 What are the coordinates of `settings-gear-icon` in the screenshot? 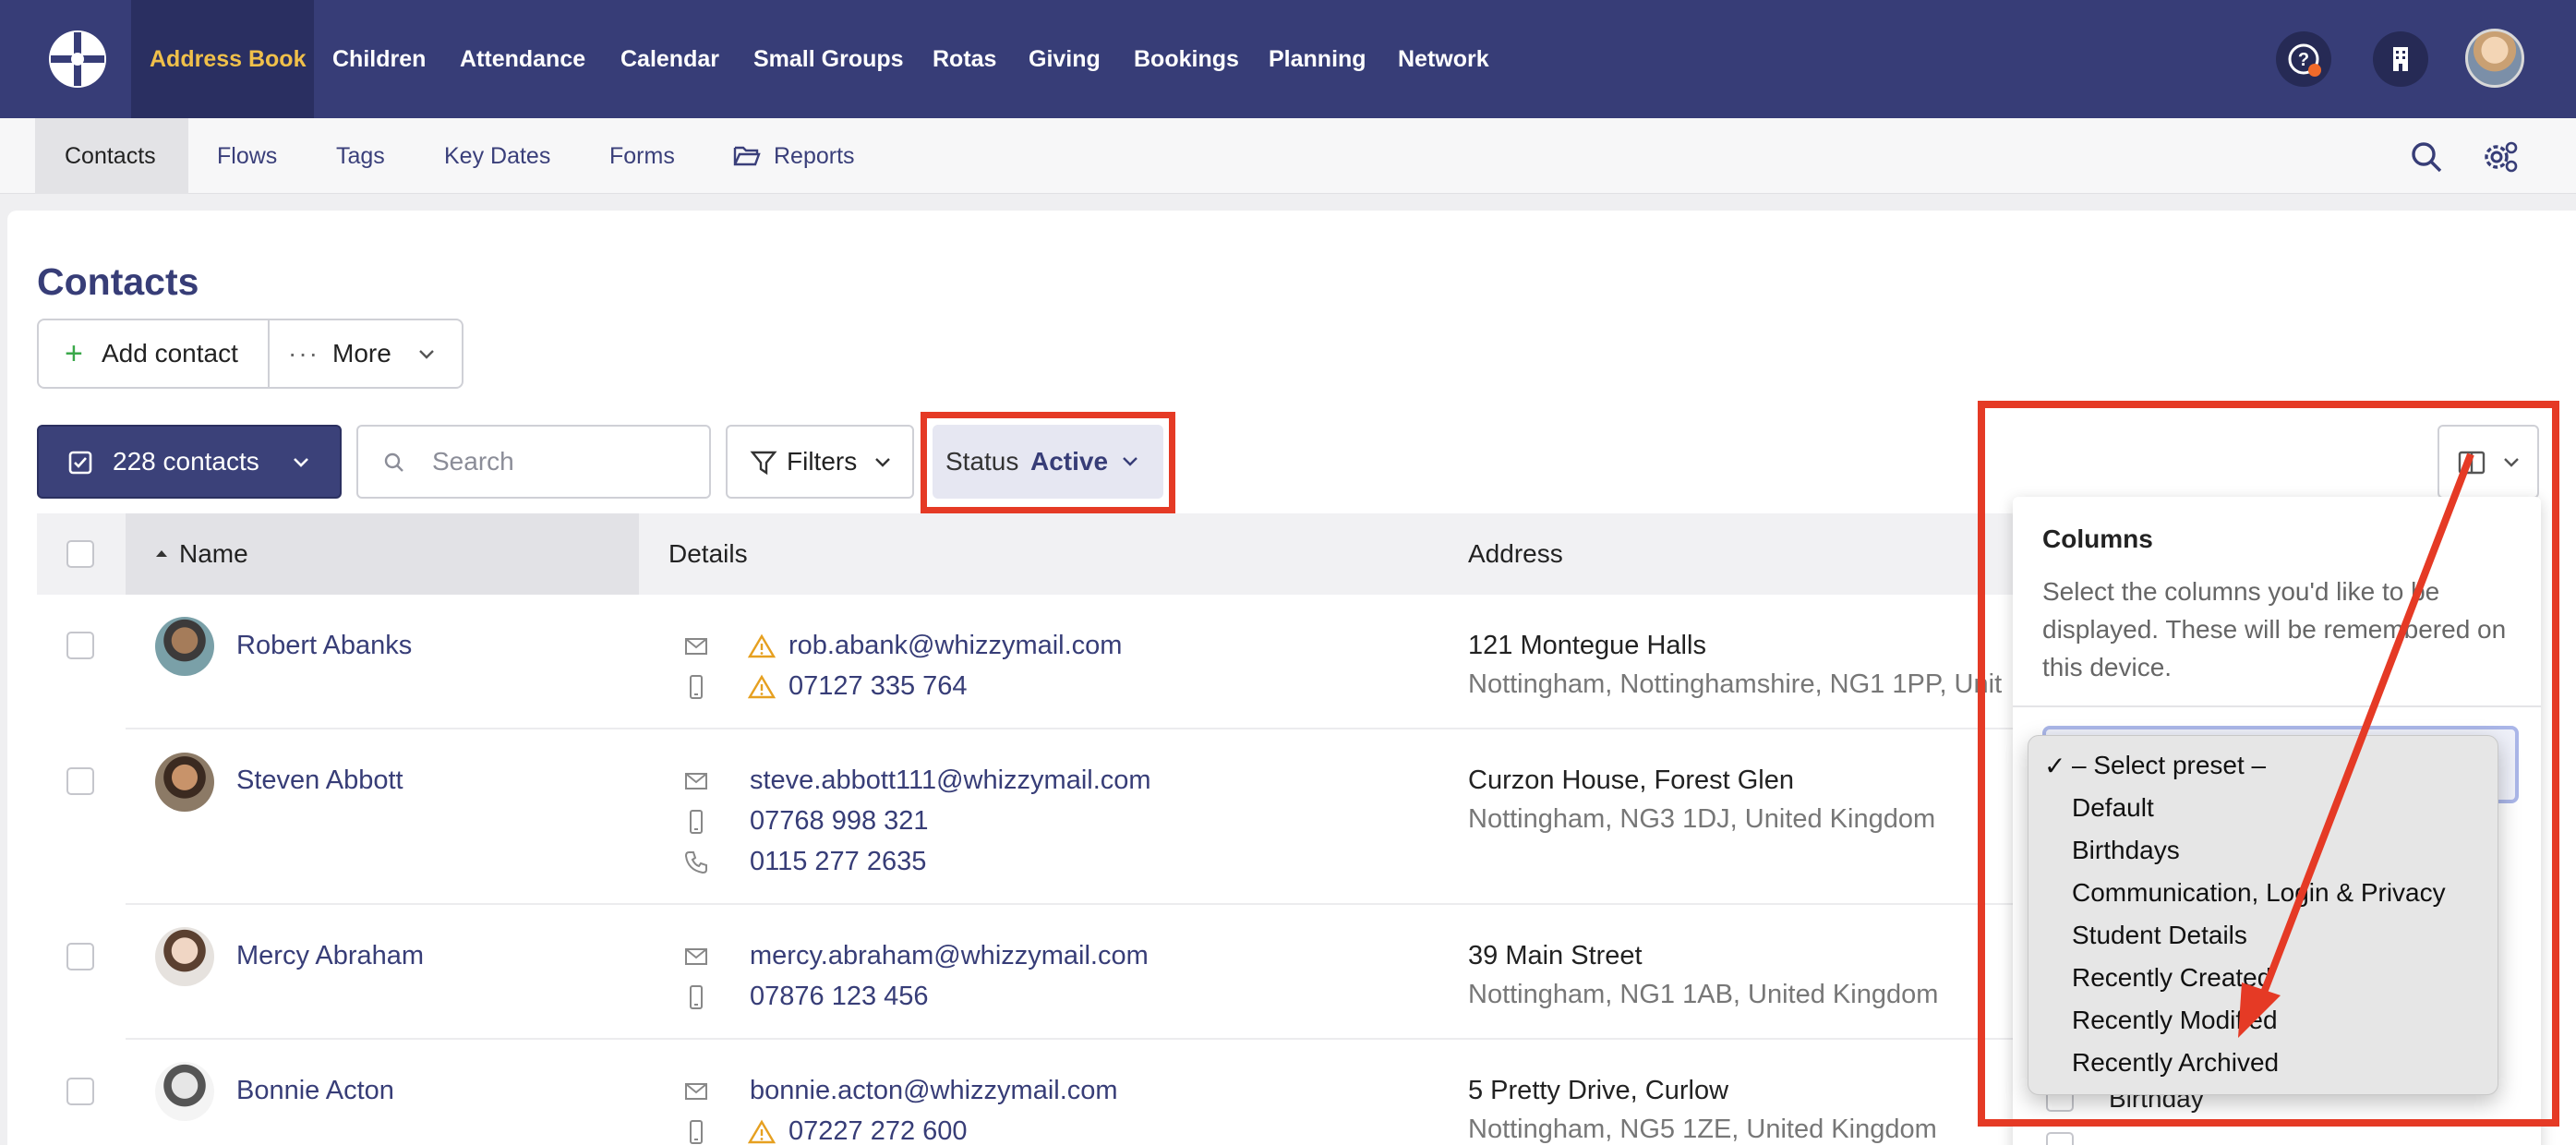 It's located at (2500, 157).